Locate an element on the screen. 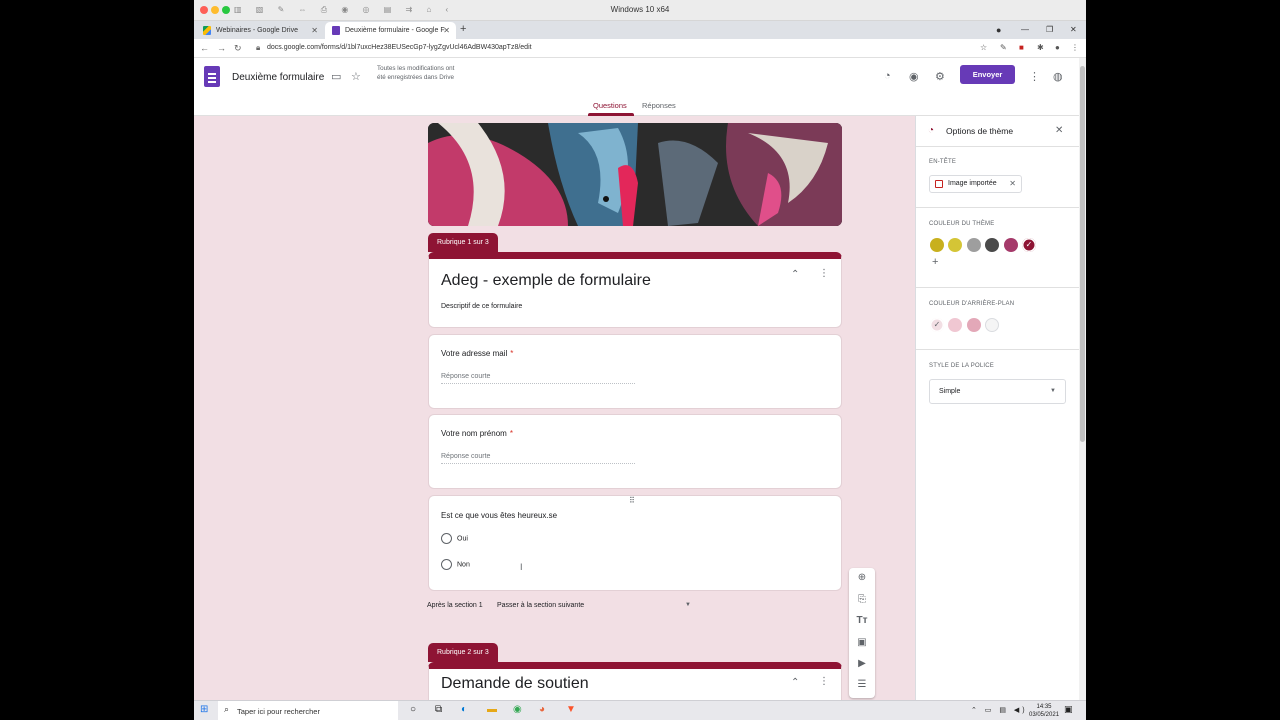  header-image-chip: Image importée ✕ is located at coordinates (975, 184).